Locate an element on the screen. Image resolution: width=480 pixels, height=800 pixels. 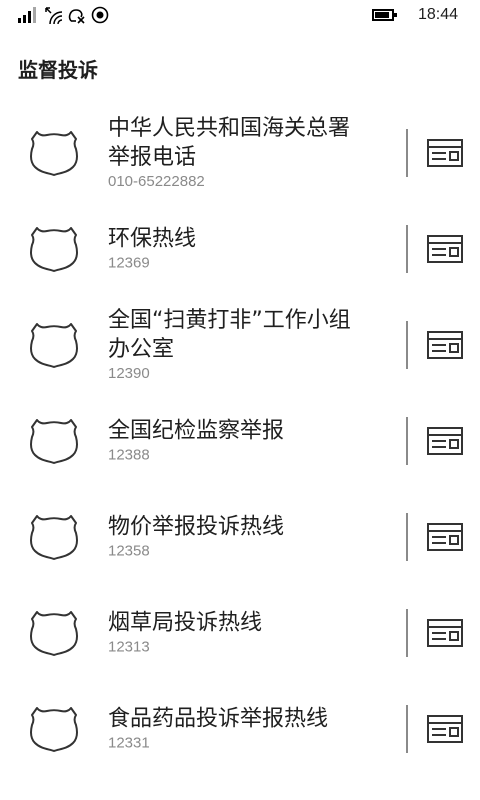
hotline-info: 物价举报投诉热线 12358 is located at coordinates (253, 537).